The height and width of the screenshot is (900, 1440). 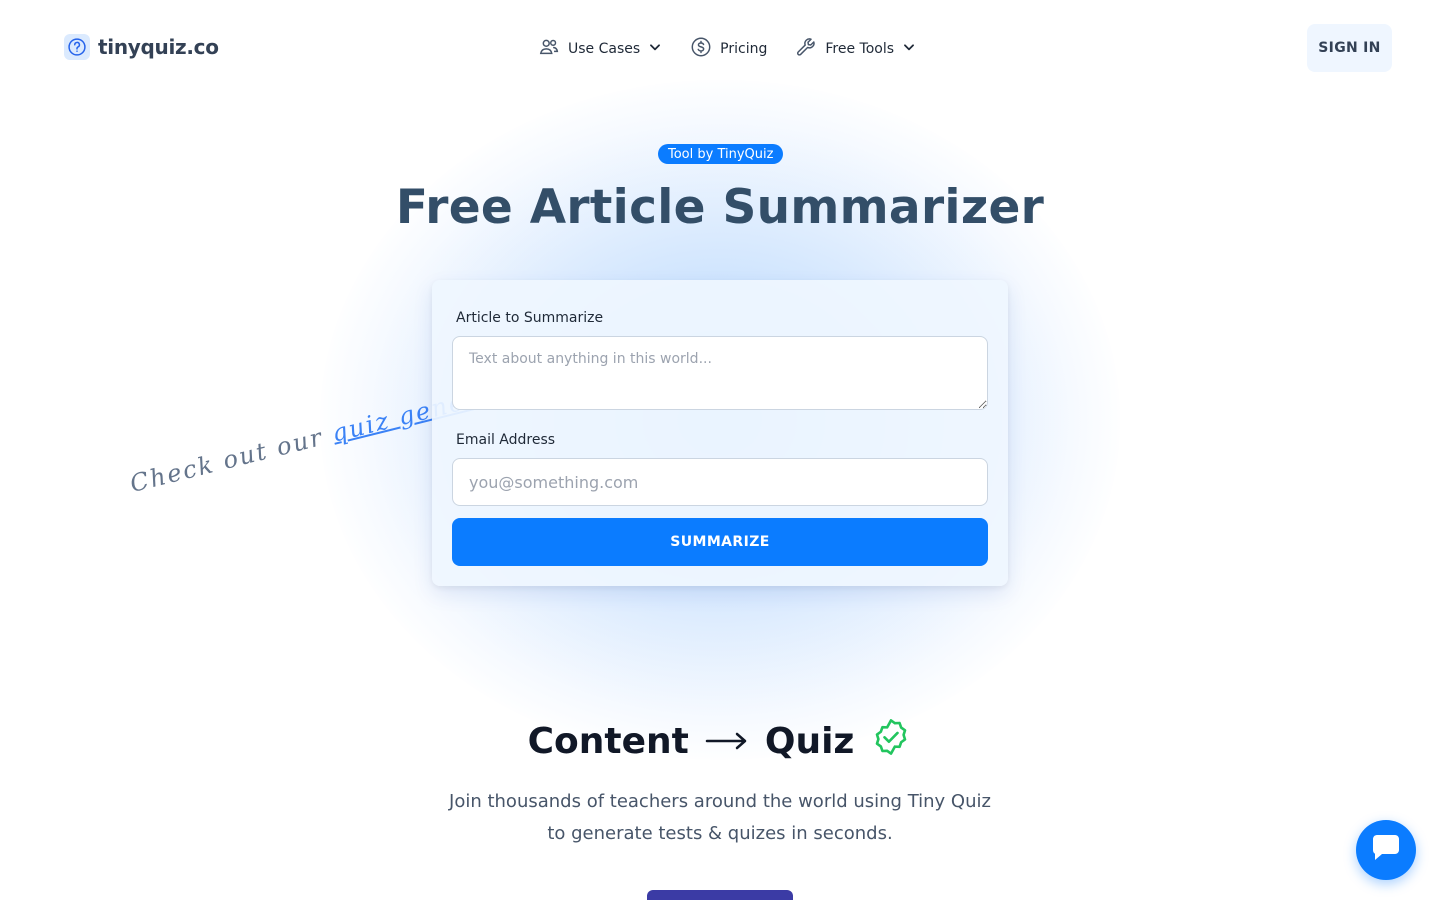 What do you see at coordinates (809, 741) in the screenshot?
I see `quiz-word: Quiz` at bounding box center [809, 741].